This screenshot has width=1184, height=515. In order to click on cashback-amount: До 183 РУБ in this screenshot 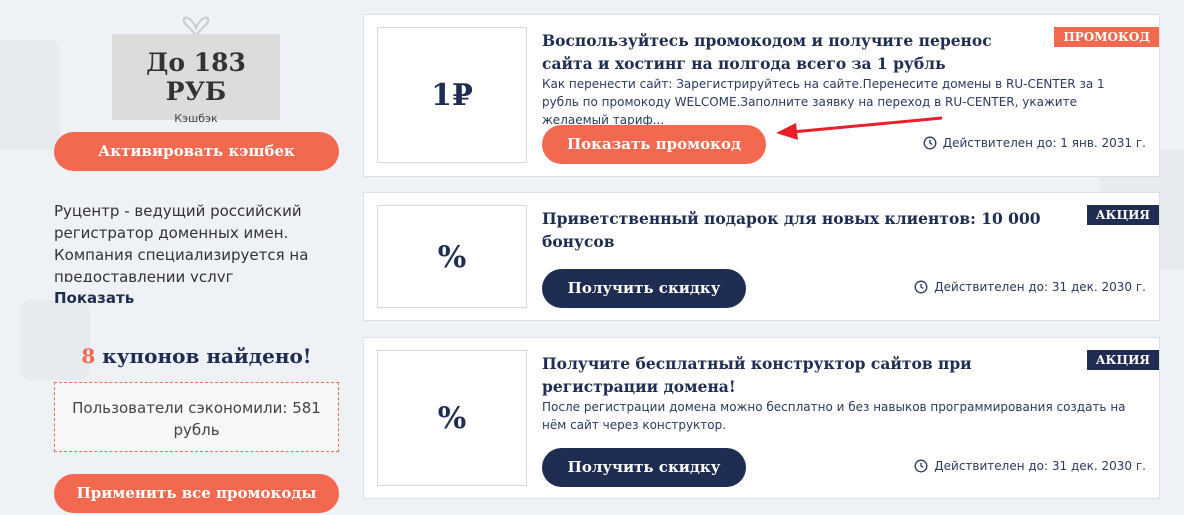, I will do `click(196, 77)`.